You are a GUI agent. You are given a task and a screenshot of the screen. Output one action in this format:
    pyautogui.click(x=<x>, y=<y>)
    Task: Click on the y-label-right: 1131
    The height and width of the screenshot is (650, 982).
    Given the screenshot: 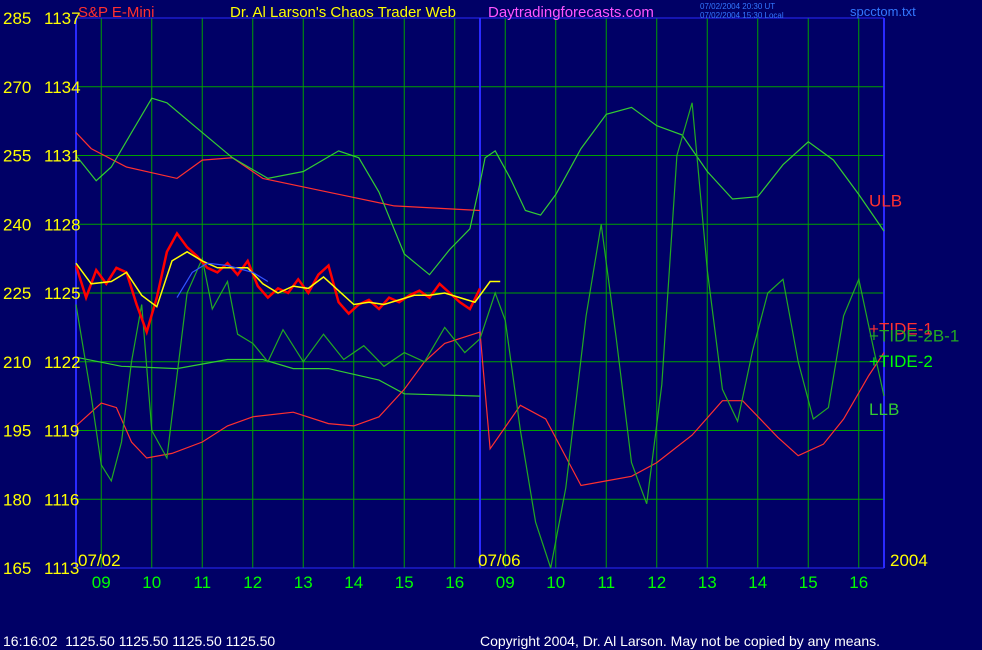 What is the action you would take?
    pyautogui.click(x=62, y=156)
    